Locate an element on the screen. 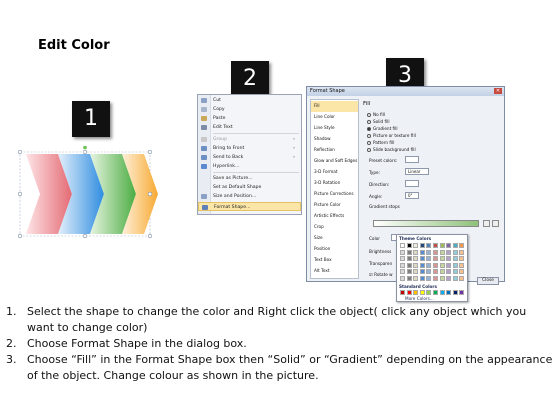 This screenshot has width=560, height=420. preset-colors-dropdown is located at coordinates (412, 159).